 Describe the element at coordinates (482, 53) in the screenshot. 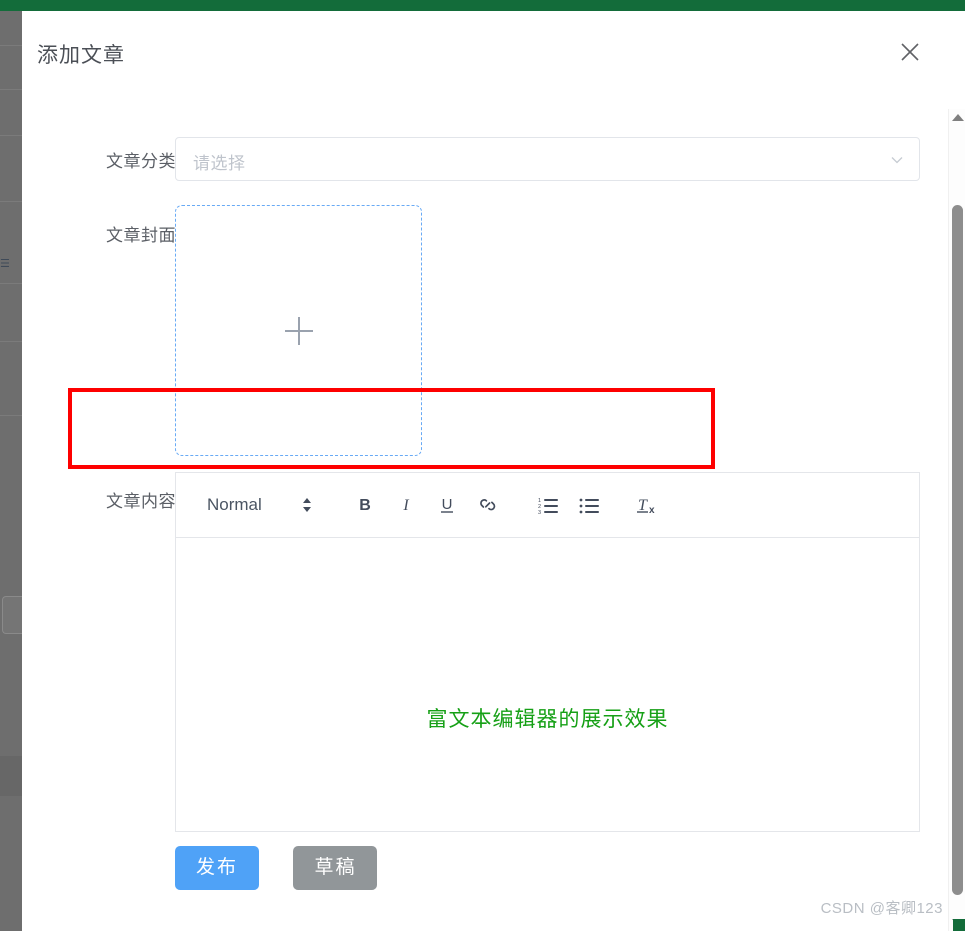

I see `dialog-header: 添加文章` at that location.